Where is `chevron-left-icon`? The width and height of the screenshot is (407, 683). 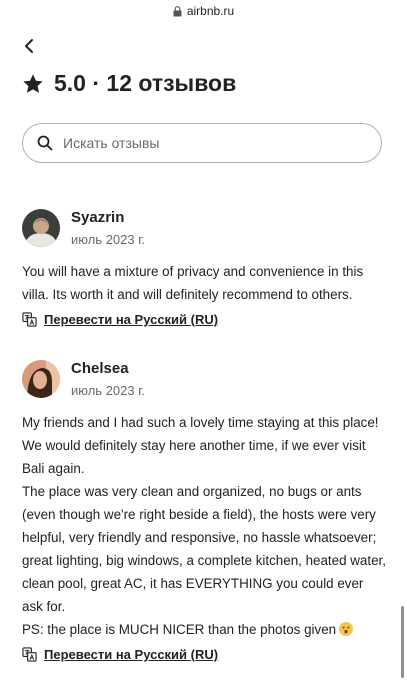 chevron-left-icon is located at coordinates (29, 46).